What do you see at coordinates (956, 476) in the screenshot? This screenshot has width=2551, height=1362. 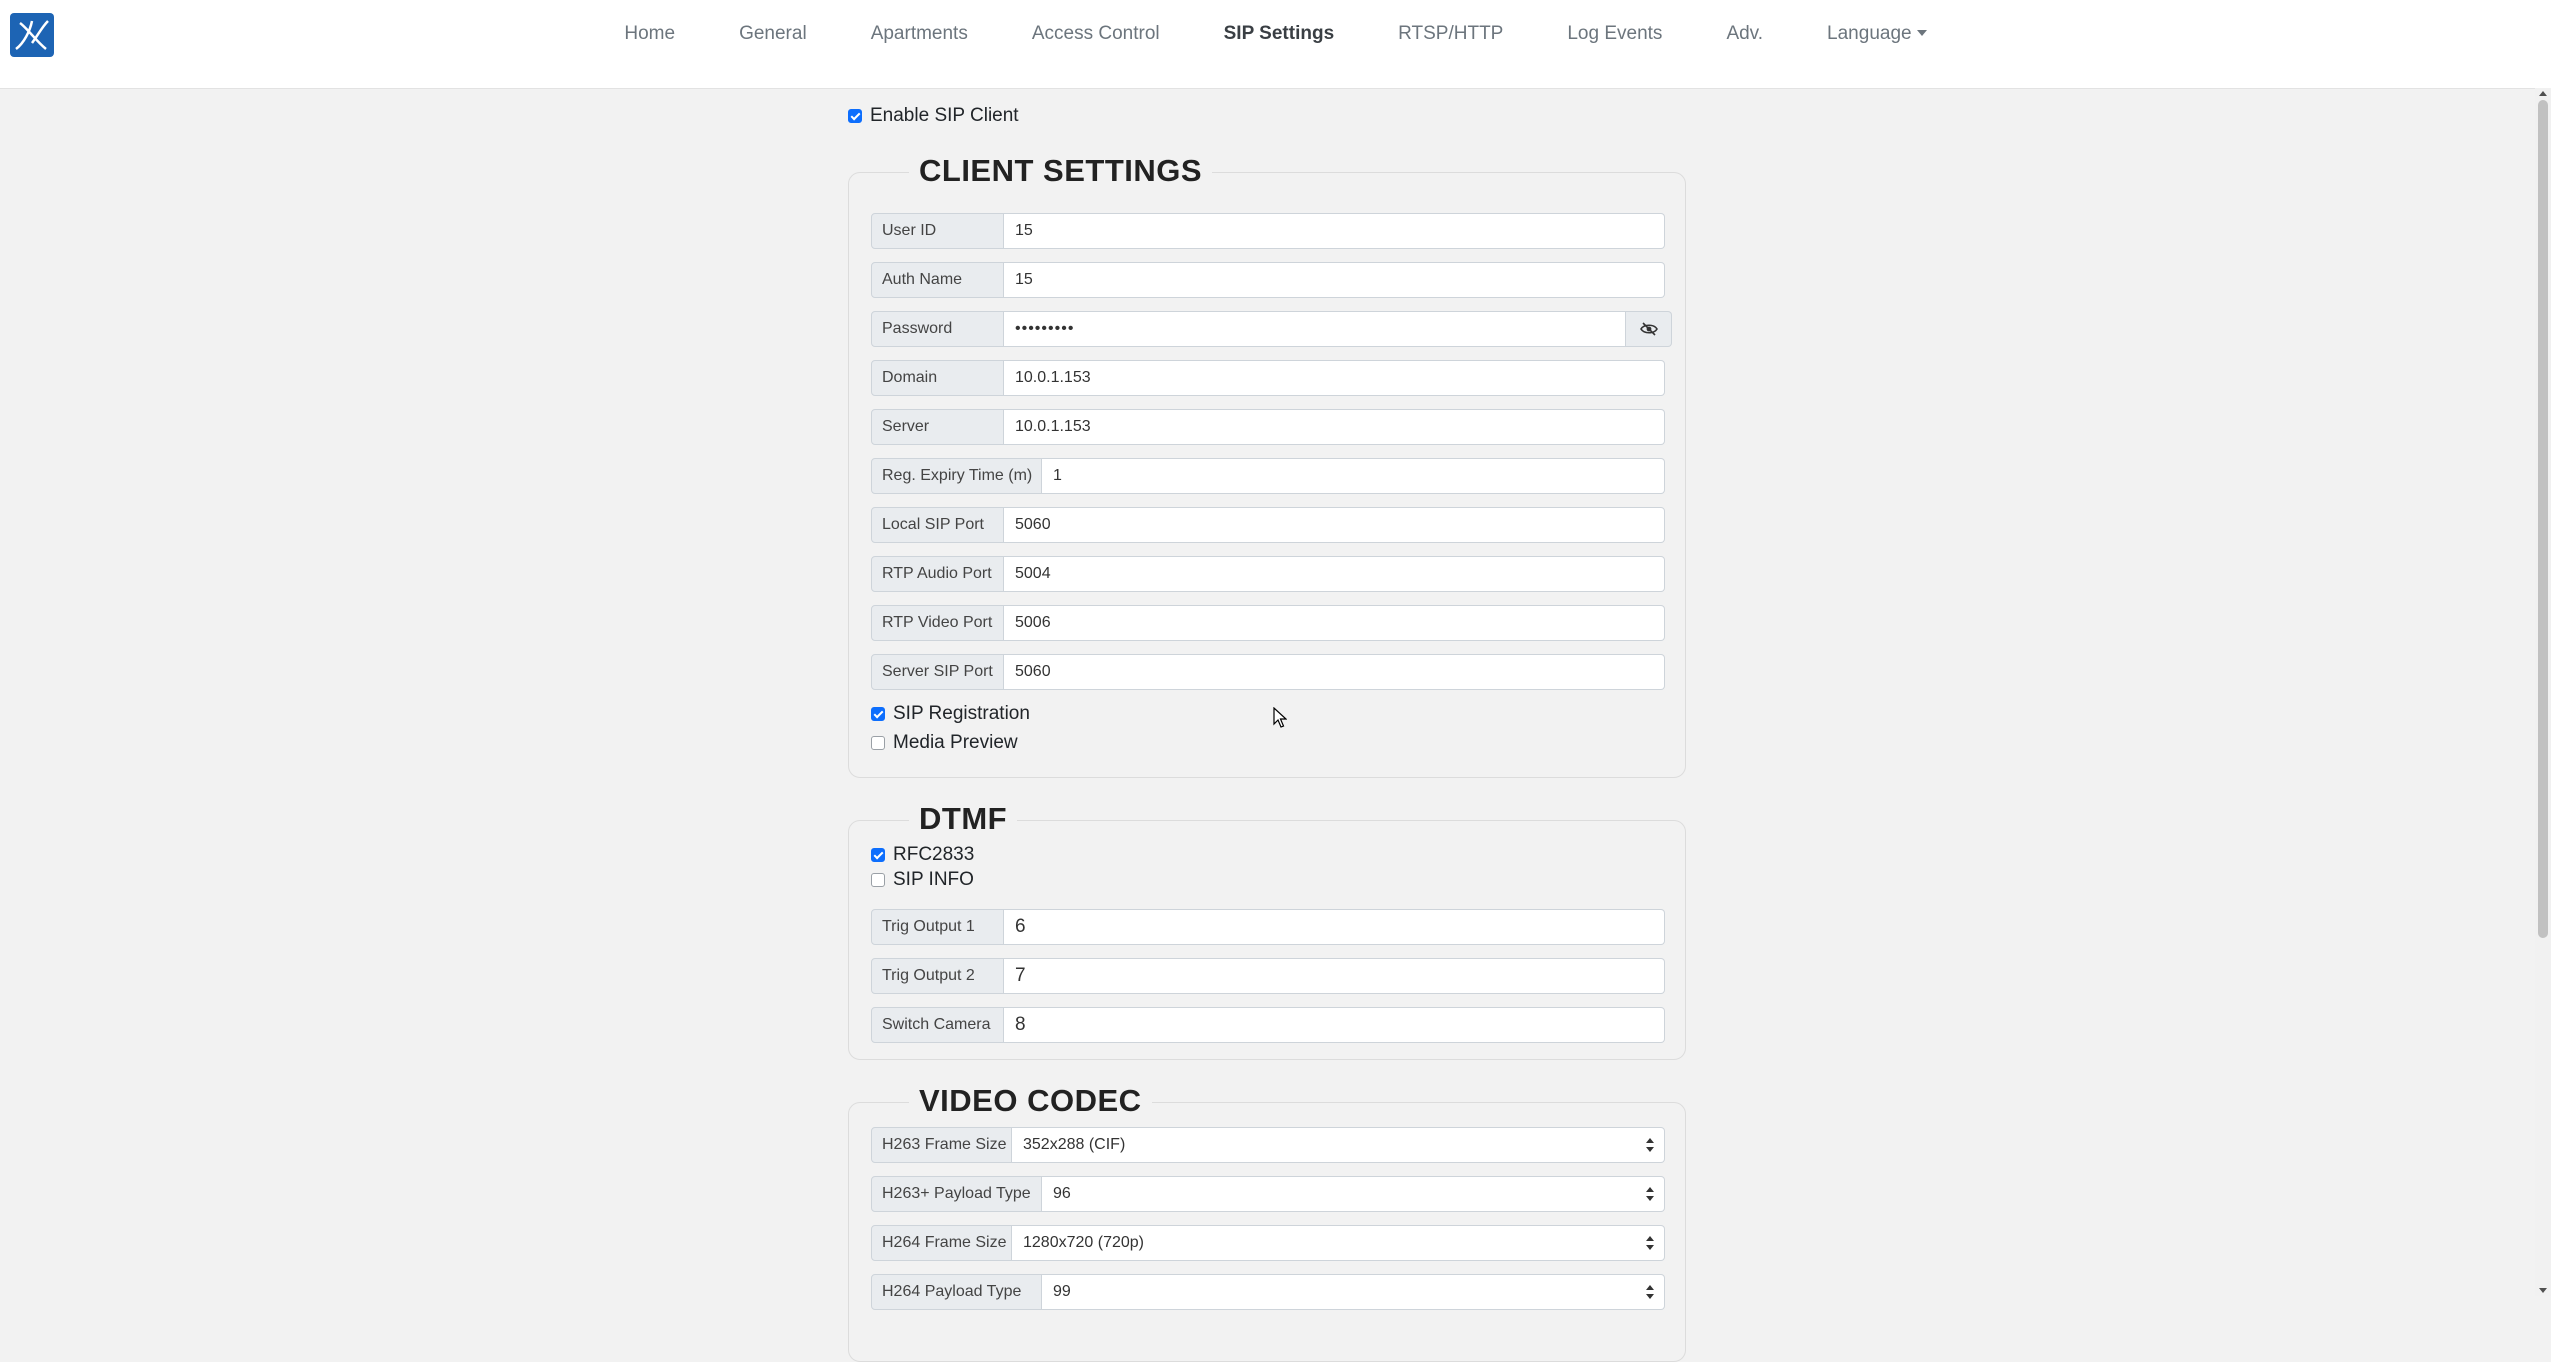 I see `reg-expiry-label: Reg. Expiry Time (m)` at bounding box center [956, 476].